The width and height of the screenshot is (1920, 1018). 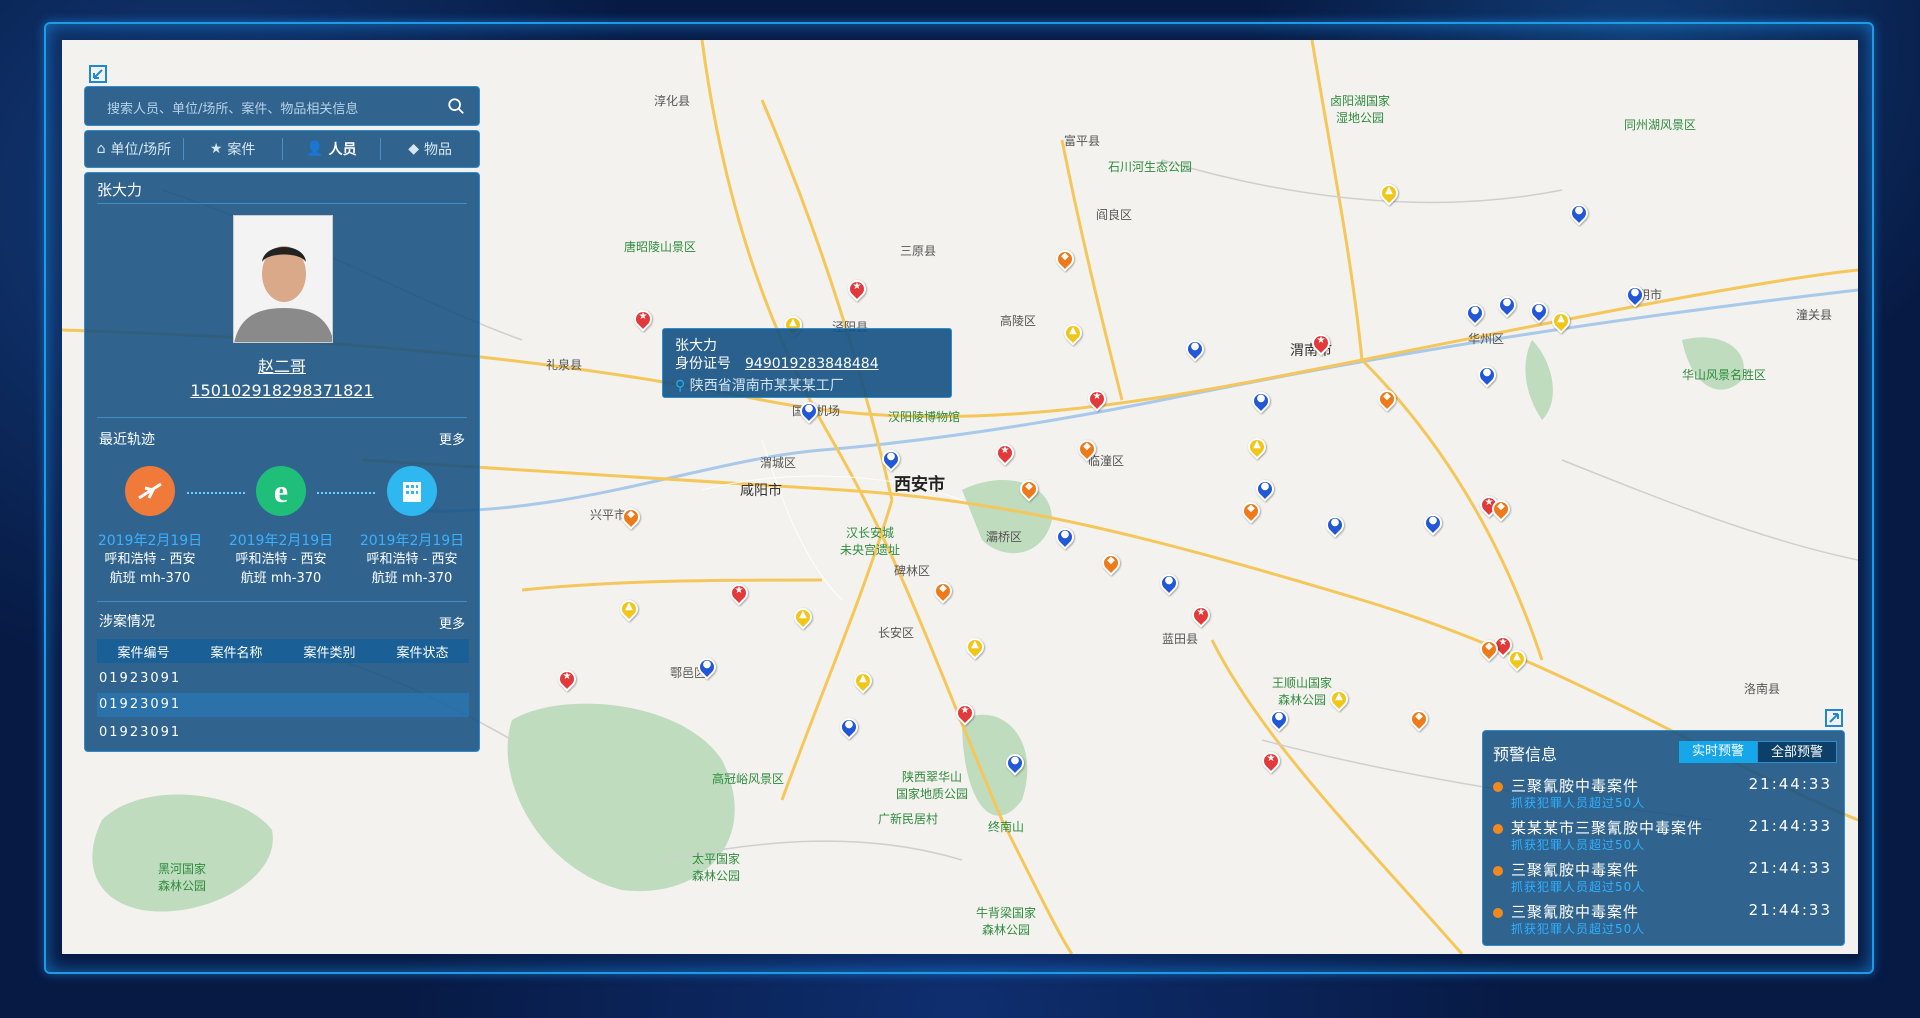 What do you see at coordinates (452, 622) in the screenshot?
I see `cases-more-link: 更多` at bounding box center [452, 622].